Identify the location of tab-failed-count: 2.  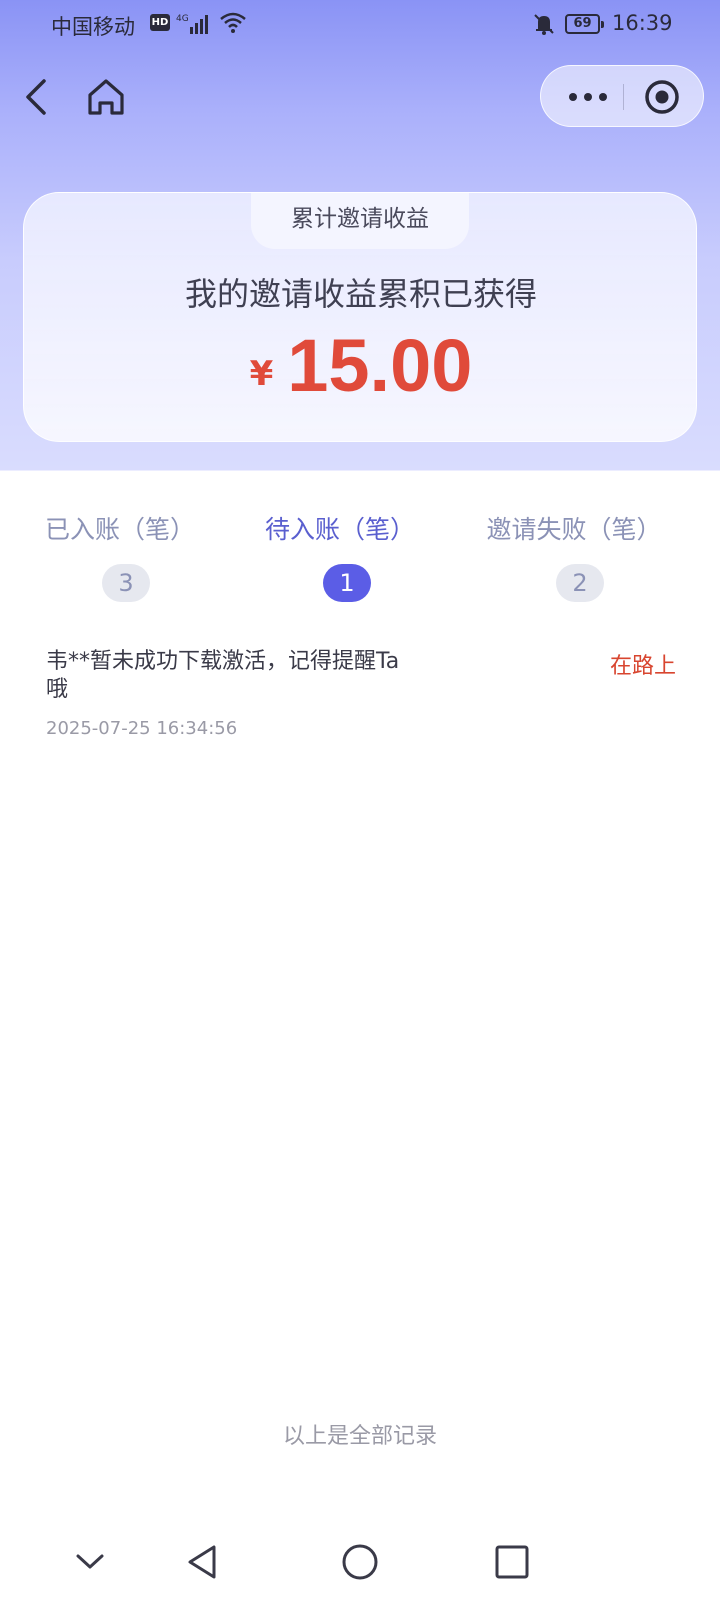
(580, 583).